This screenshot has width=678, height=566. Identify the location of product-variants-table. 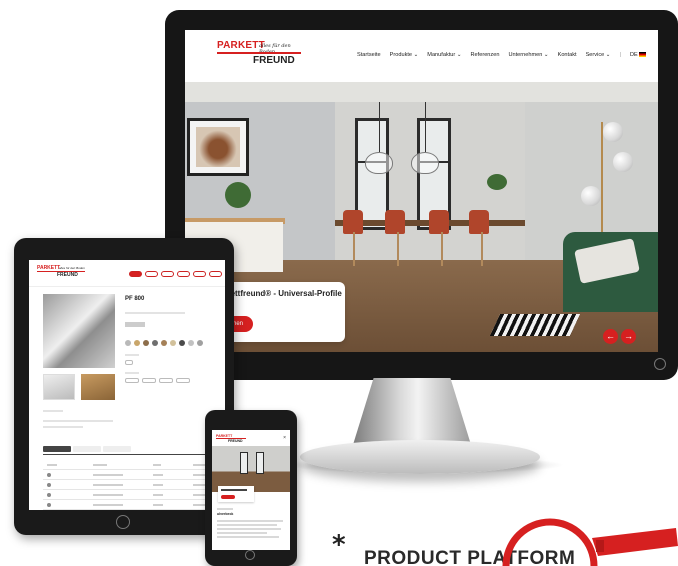
(129, 485).